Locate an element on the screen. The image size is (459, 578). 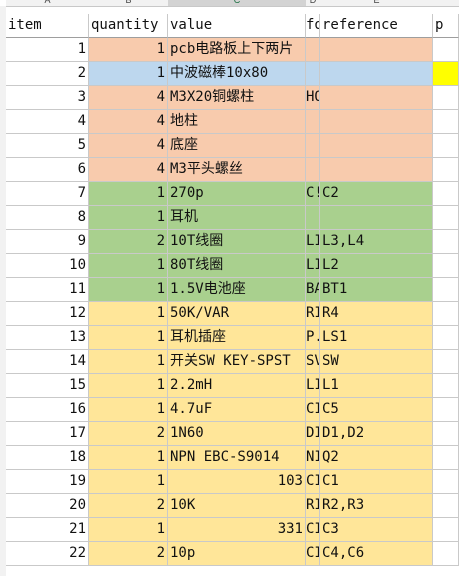
cell-reference: D1,D2 is located at coordinates (376, 434).